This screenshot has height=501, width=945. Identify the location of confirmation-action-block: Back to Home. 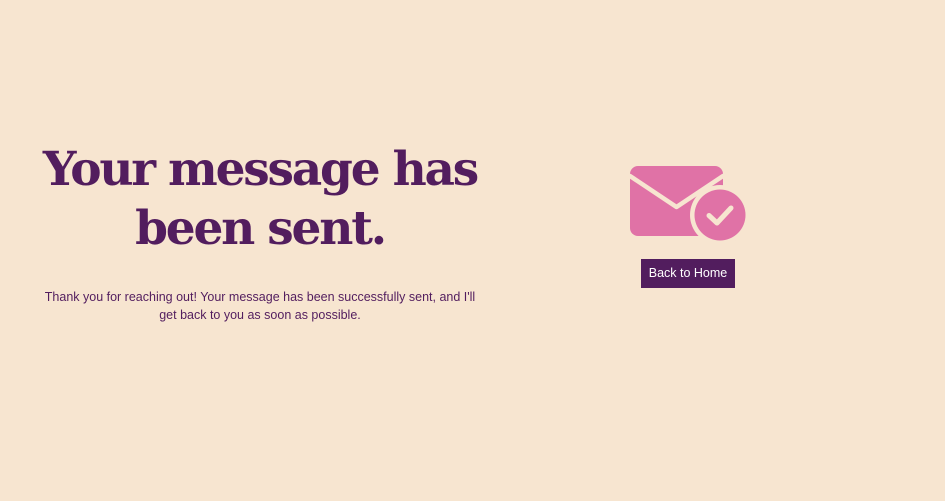
(688, 225).